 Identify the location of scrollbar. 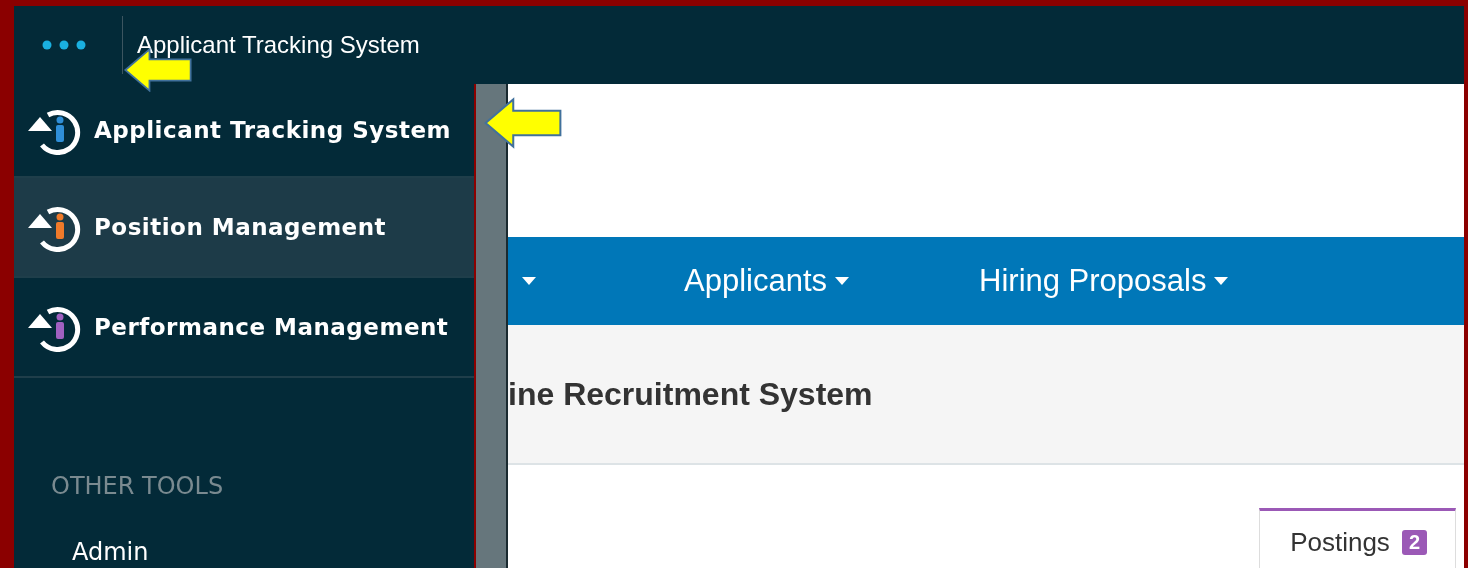
(491, 326).